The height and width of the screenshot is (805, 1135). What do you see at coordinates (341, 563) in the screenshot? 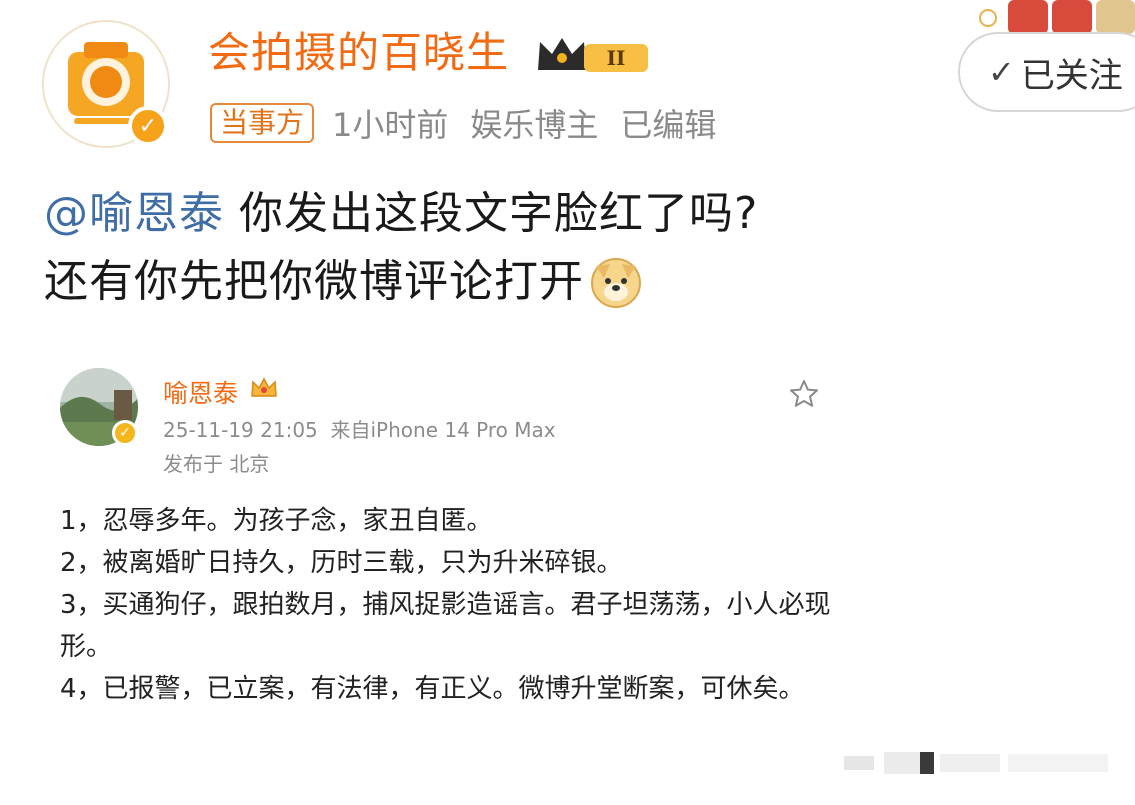
I see `quoted-line-2: 2，被离婚旷日持久，历时三载，只为升米碎银。` at bounding box center [341, 563].